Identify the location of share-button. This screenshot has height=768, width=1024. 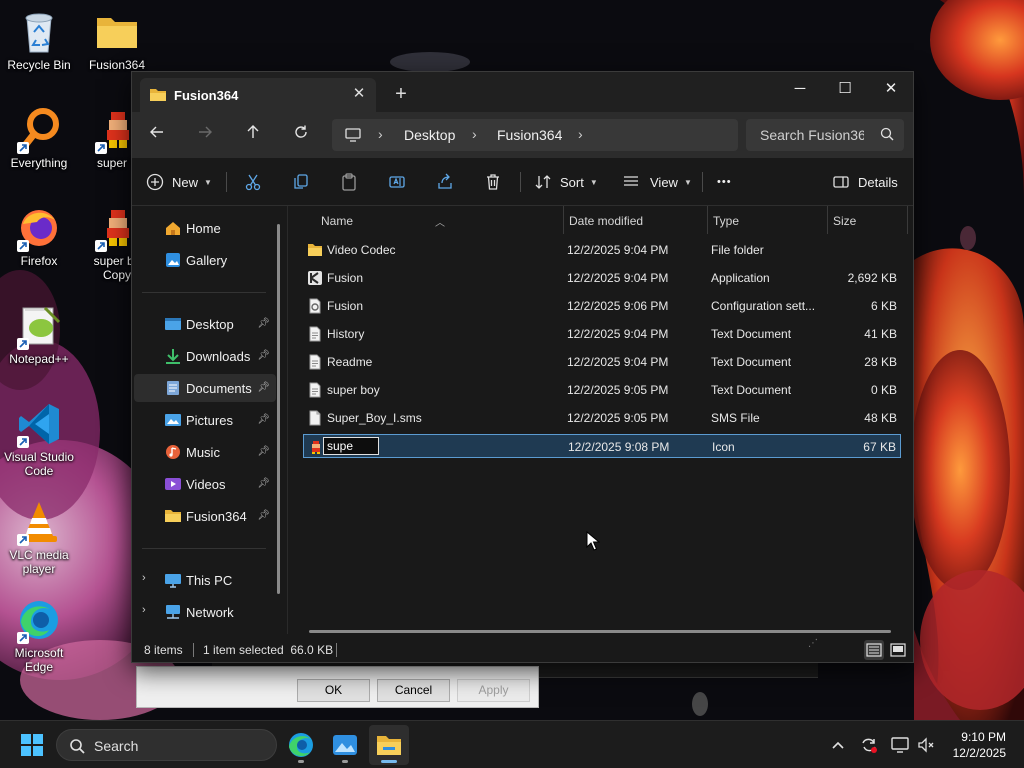
(445, 182).